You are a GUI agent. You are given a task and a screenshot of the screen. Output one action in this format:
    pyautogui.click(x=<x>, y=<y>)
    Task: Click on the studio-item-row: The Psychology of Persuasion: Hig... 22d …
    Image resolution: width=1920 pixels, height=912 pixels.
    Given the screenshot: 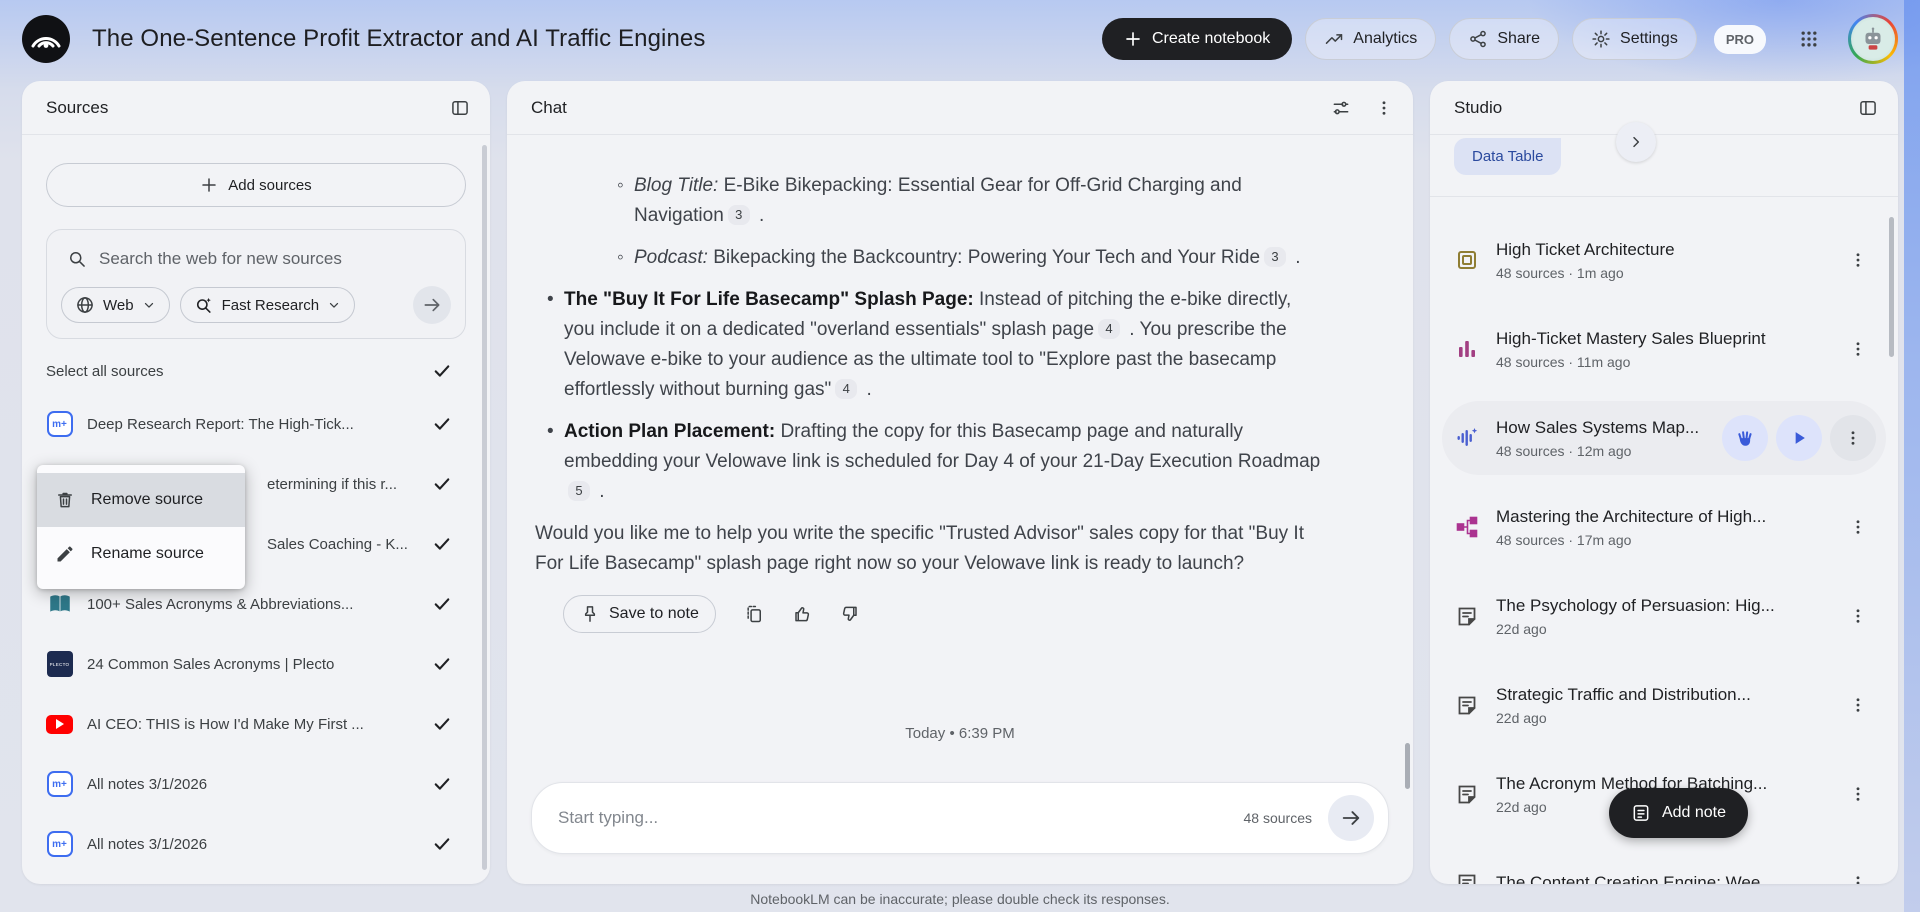 What is the action you would take?
    pyautogui.click(x=1664, y=616)
    